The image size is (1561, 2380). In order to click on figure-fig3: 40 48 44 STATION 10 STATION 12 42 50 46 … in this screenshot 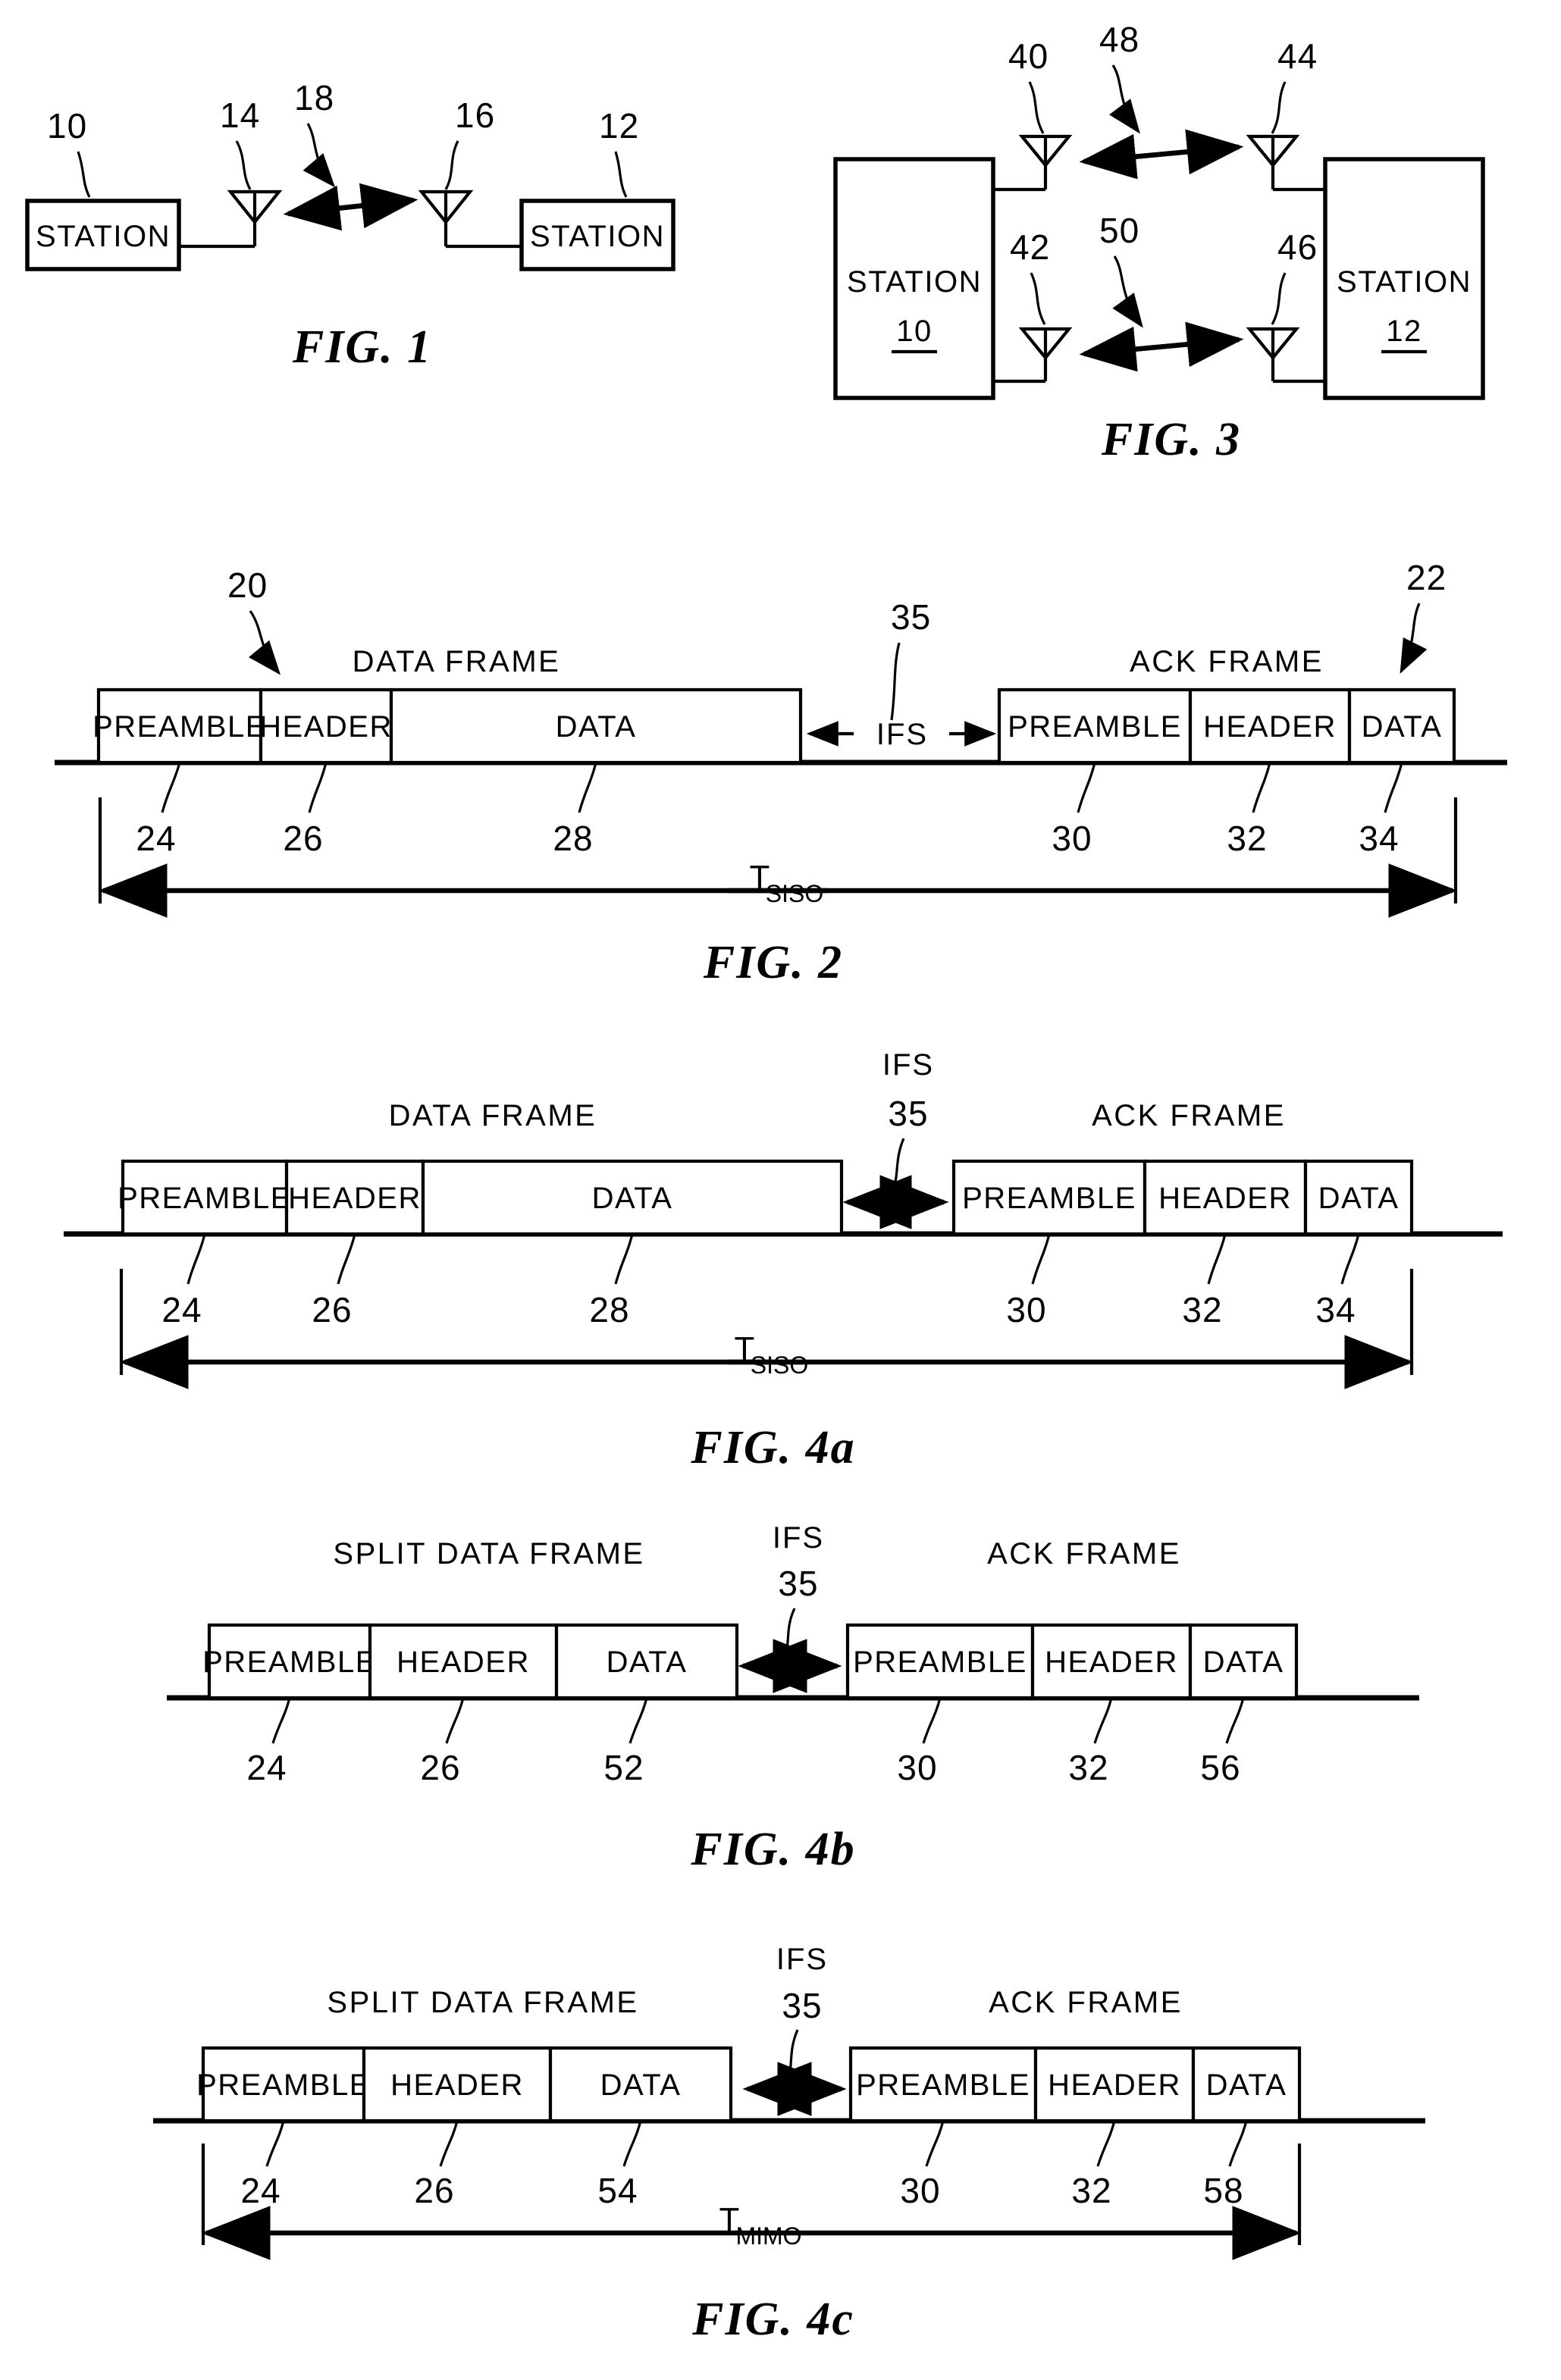, I will do `click(1159, 244)`.